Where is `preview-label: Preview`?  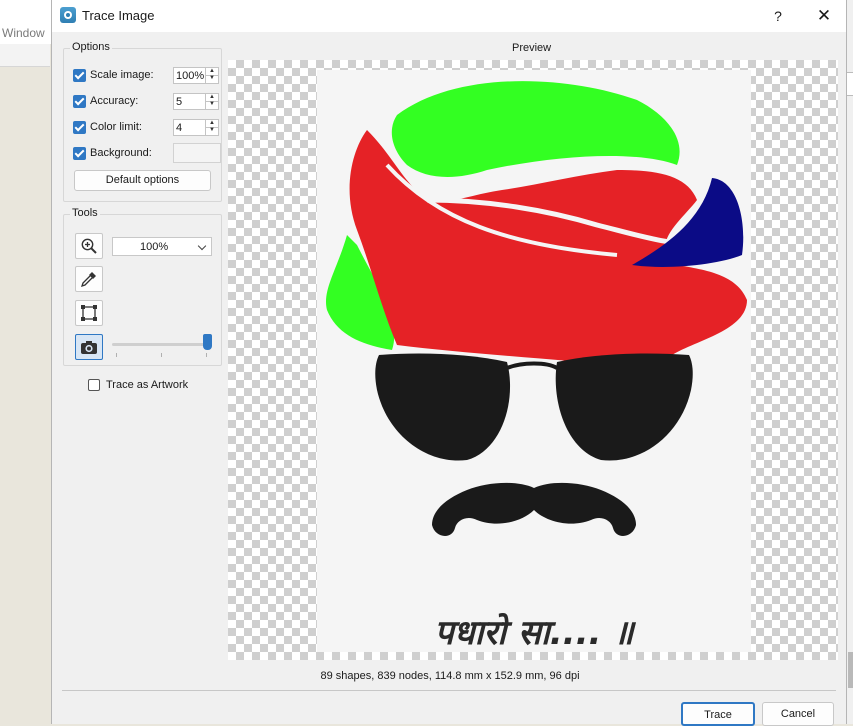 preview-label: Preview is located at coordinates (532, 48).